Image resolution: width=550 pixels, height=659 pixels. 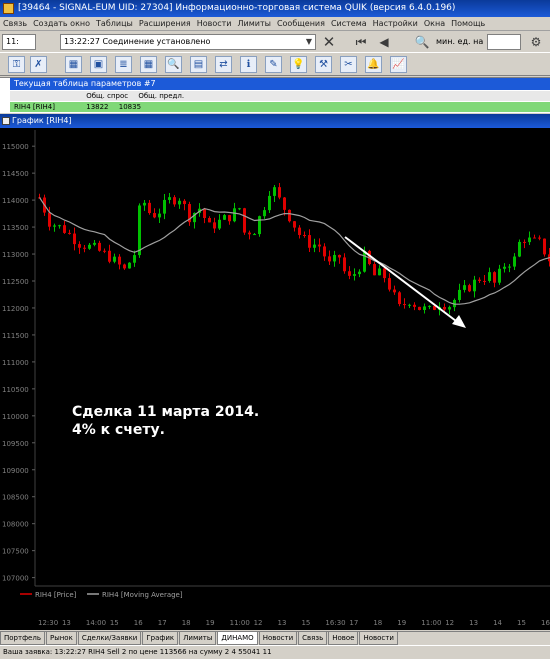 I want to click on prev-page-icon: ◀, so click(x=384, y=42).